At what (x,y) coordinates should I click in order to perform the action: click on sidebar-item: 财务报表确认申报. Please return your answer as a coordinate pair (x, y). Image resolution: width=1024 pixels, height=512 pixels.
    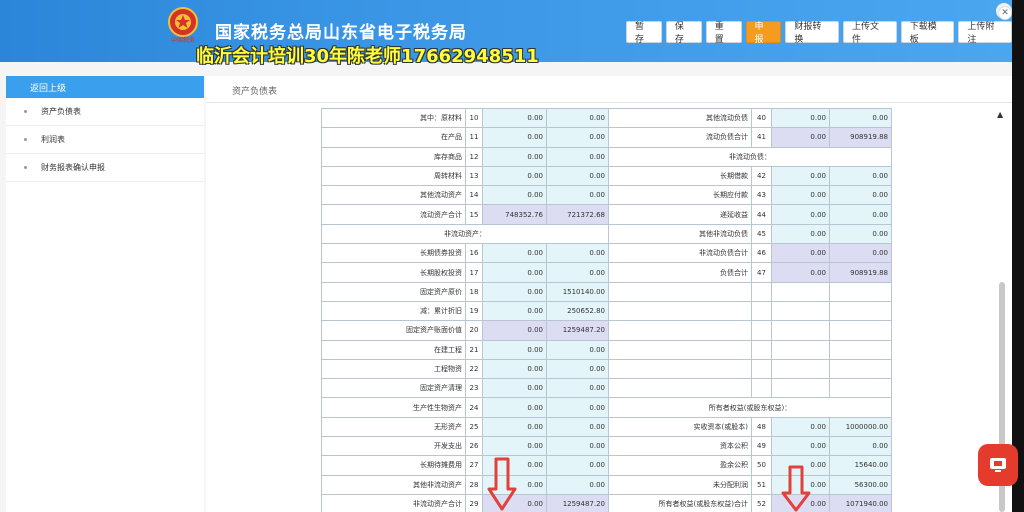
    Looking at the image, I should click on (105, 168).